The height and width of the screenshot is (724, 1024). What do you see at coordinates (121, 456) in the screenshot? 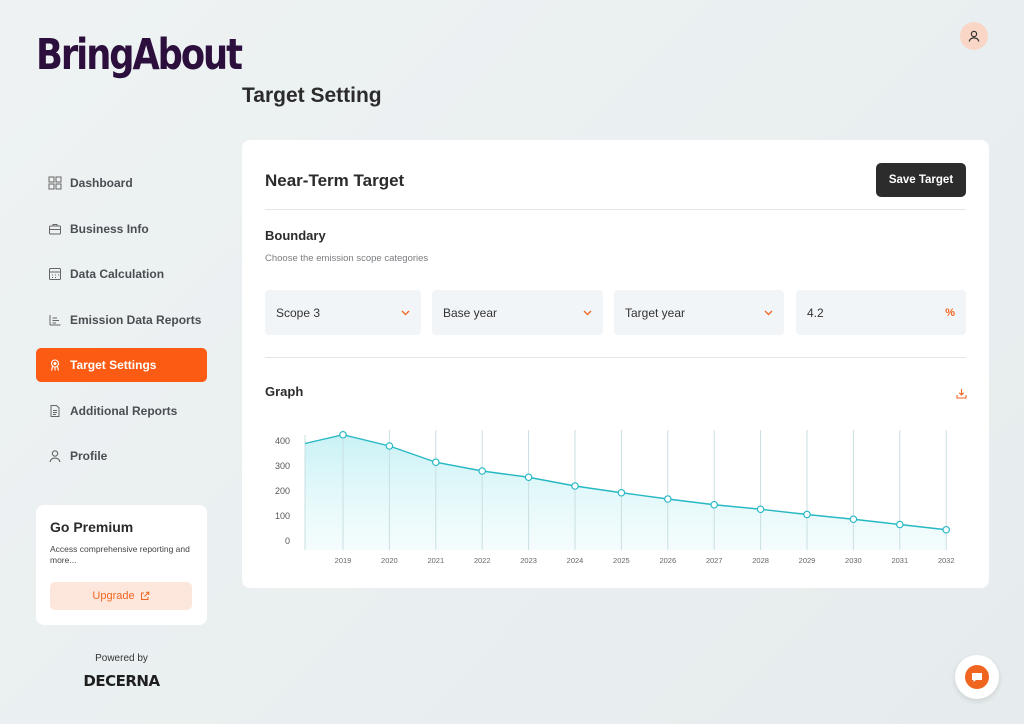
I see `sidebar-item-profile: Profile` at bounding box center [121, 456].